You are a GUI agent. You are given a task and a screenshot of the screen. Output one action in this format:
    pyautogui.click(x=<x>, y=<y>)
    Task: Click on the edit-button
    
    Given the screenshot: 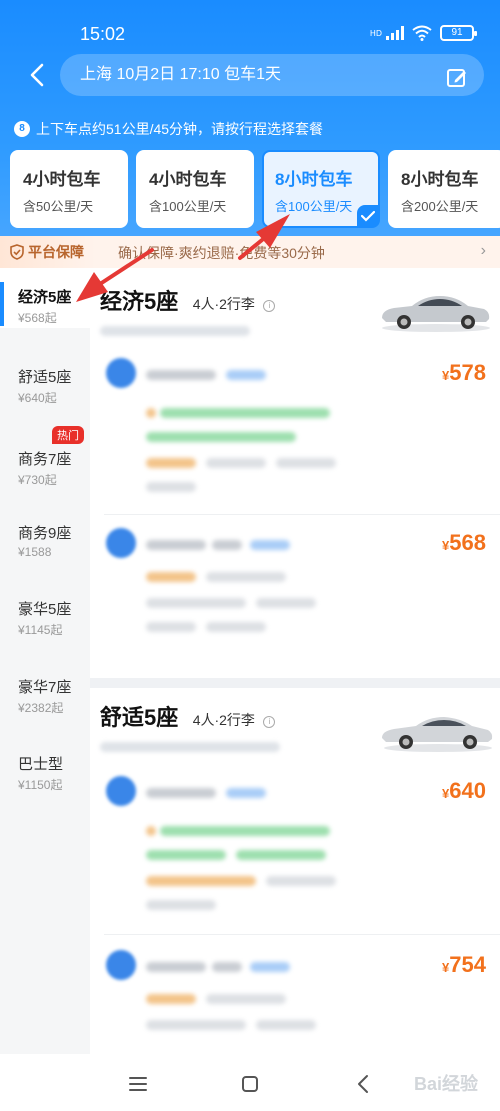 What is the action you would take?
    pyautogui.click(x=457, y=75)
    